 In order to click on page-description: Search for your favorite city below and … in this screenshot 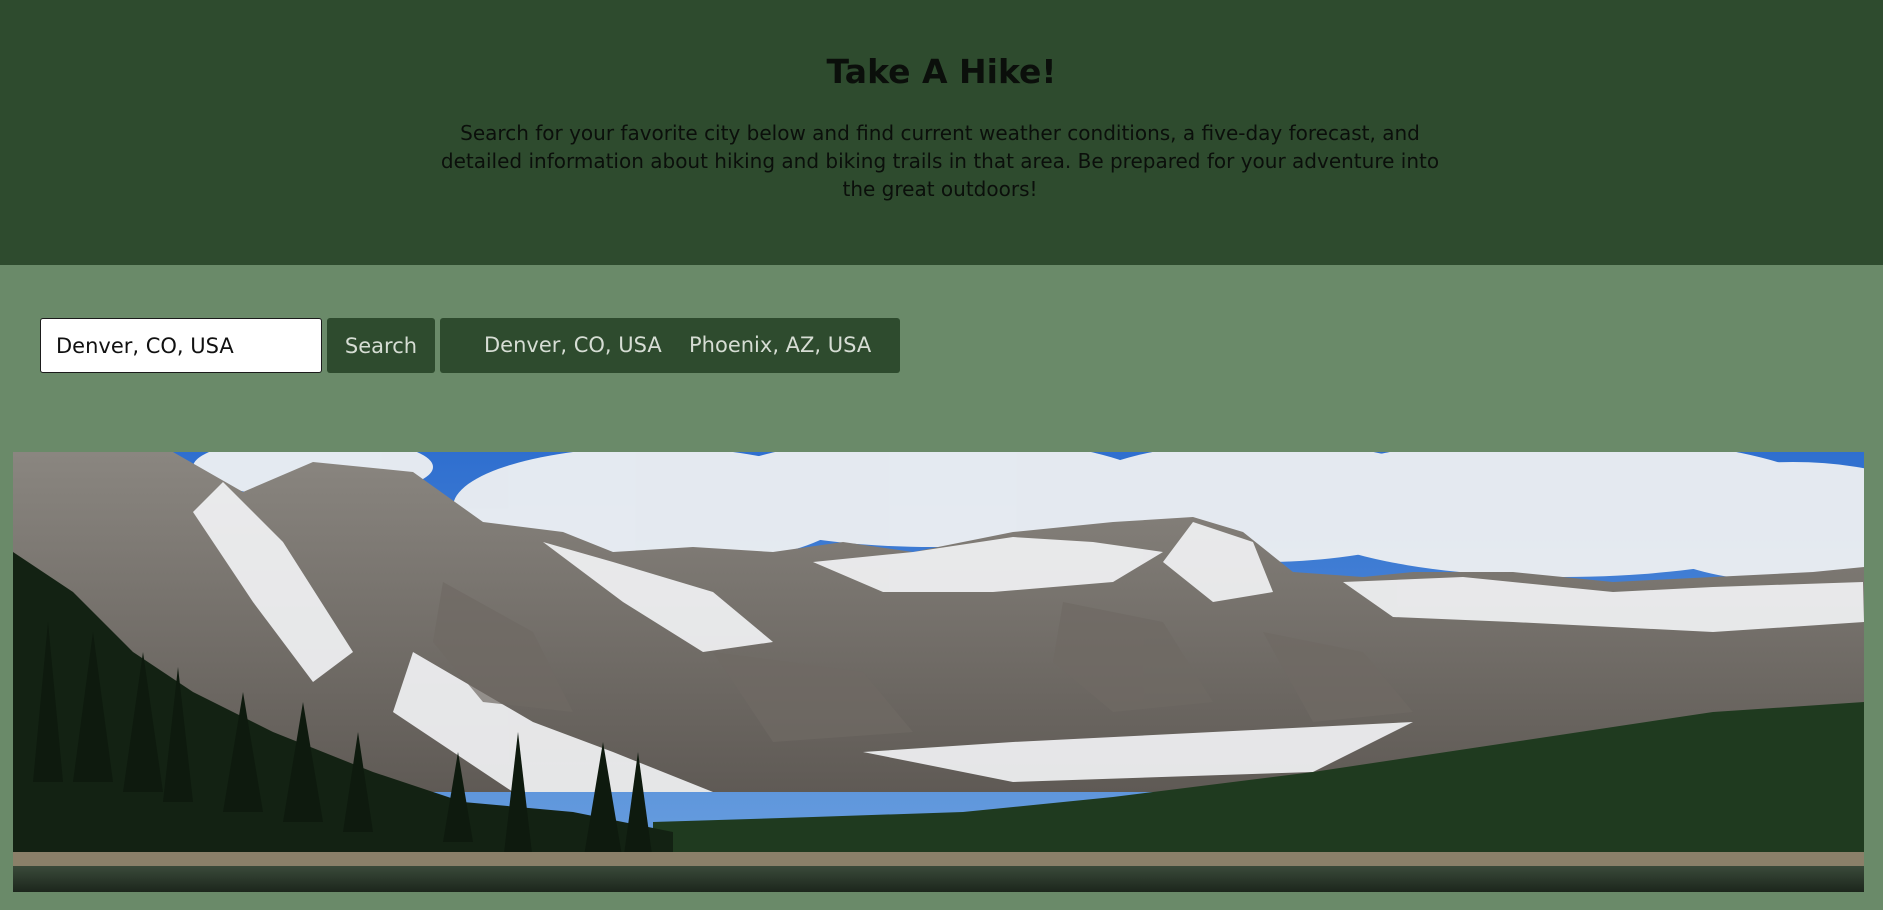, I will do `click(940, 161)`.